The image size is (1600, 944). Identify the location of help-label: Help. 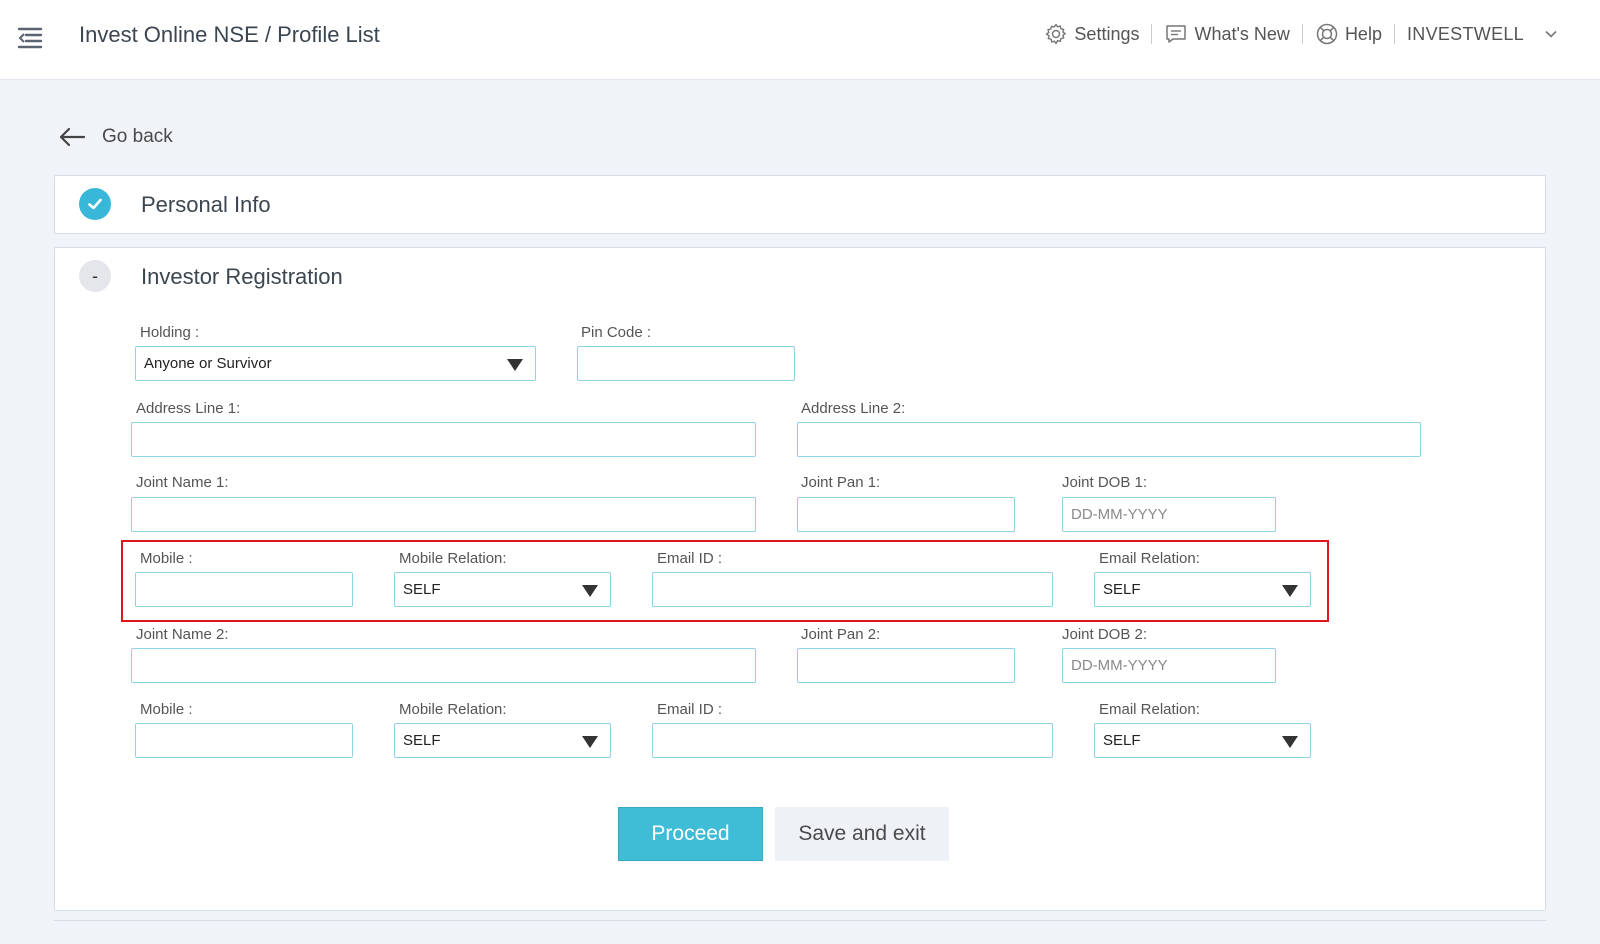
(1363, 33).